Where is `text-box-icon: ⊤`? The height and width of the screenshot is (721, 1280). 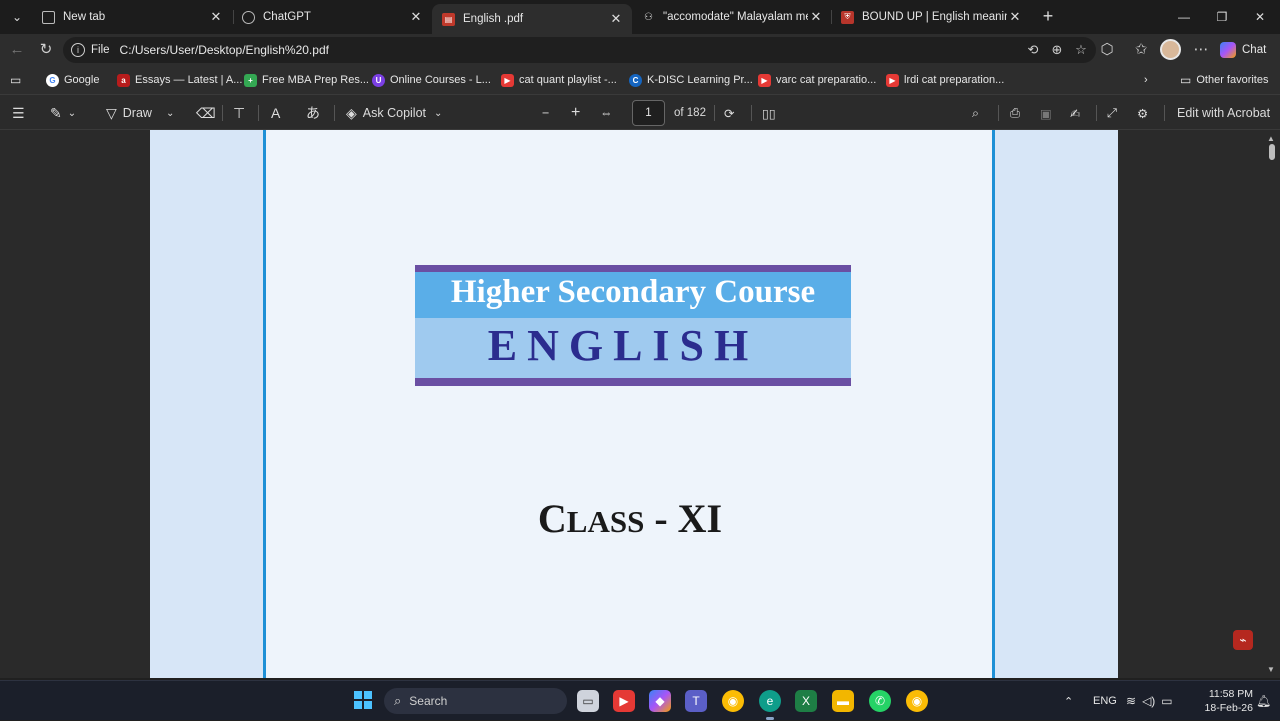 text-box-icon: ⊤ is located at coordinates (239, 112).